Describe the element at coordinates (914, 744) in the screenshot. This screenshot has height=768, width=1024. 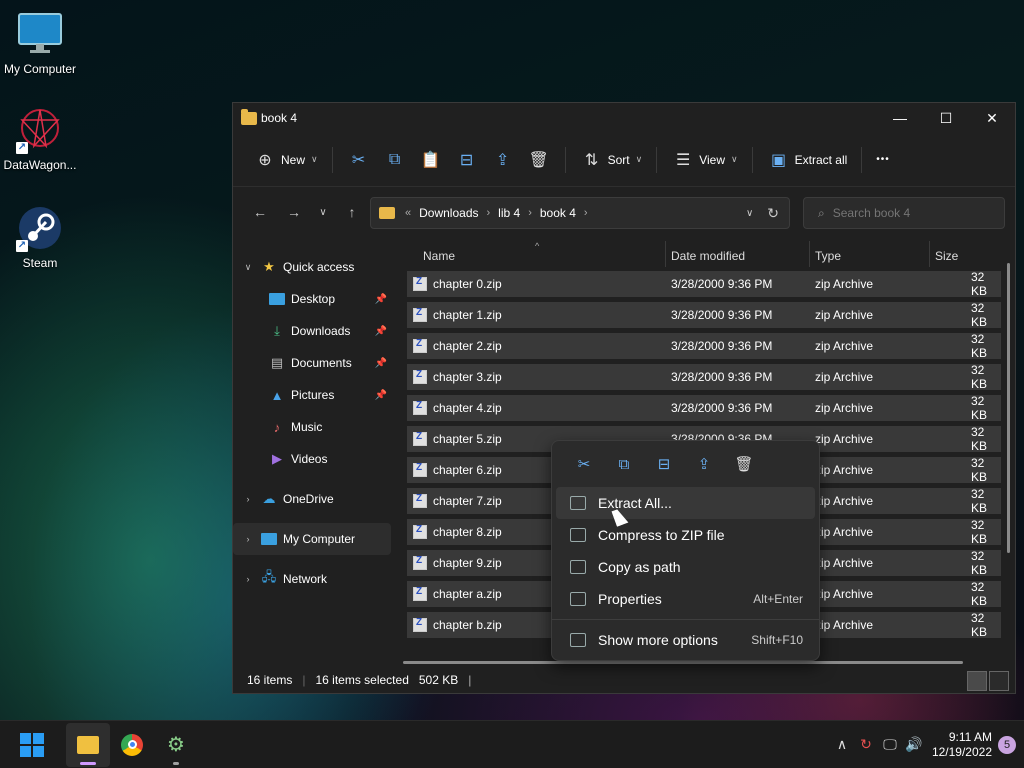
I see `volume-icon: 🔊` at that location.